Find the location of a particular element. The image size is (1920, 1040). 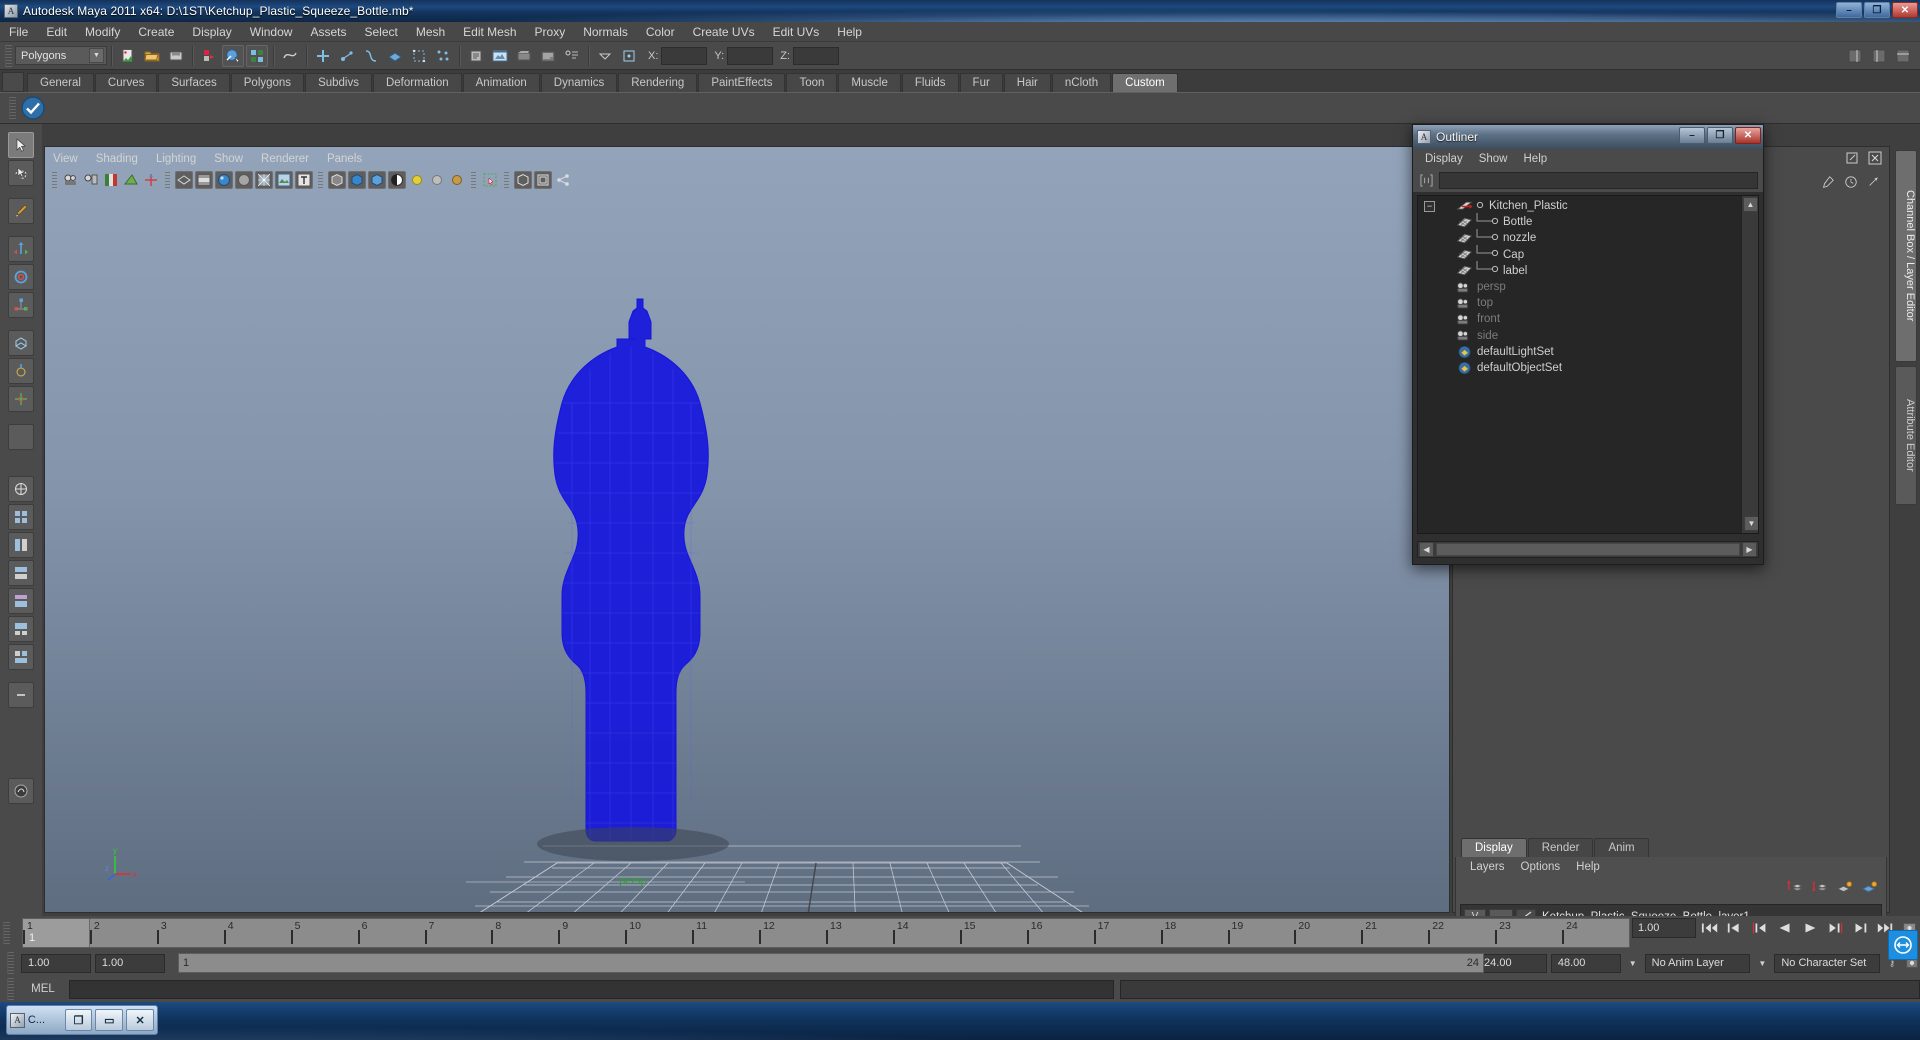

two-pane-stacked-layout-button is located at coordinates (21, 657).